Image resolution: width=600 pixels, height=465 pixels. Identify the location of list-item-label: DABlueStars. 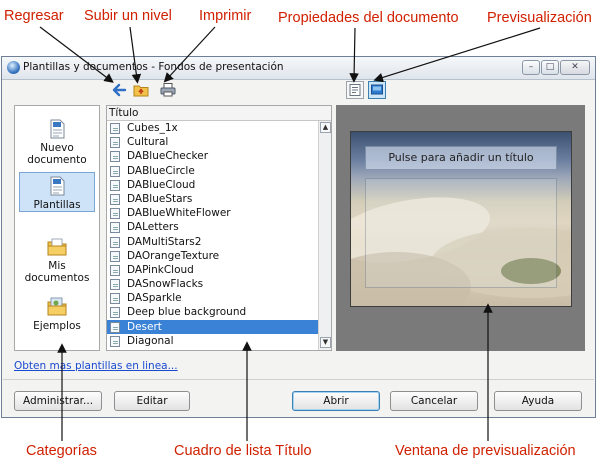
(160, 198).